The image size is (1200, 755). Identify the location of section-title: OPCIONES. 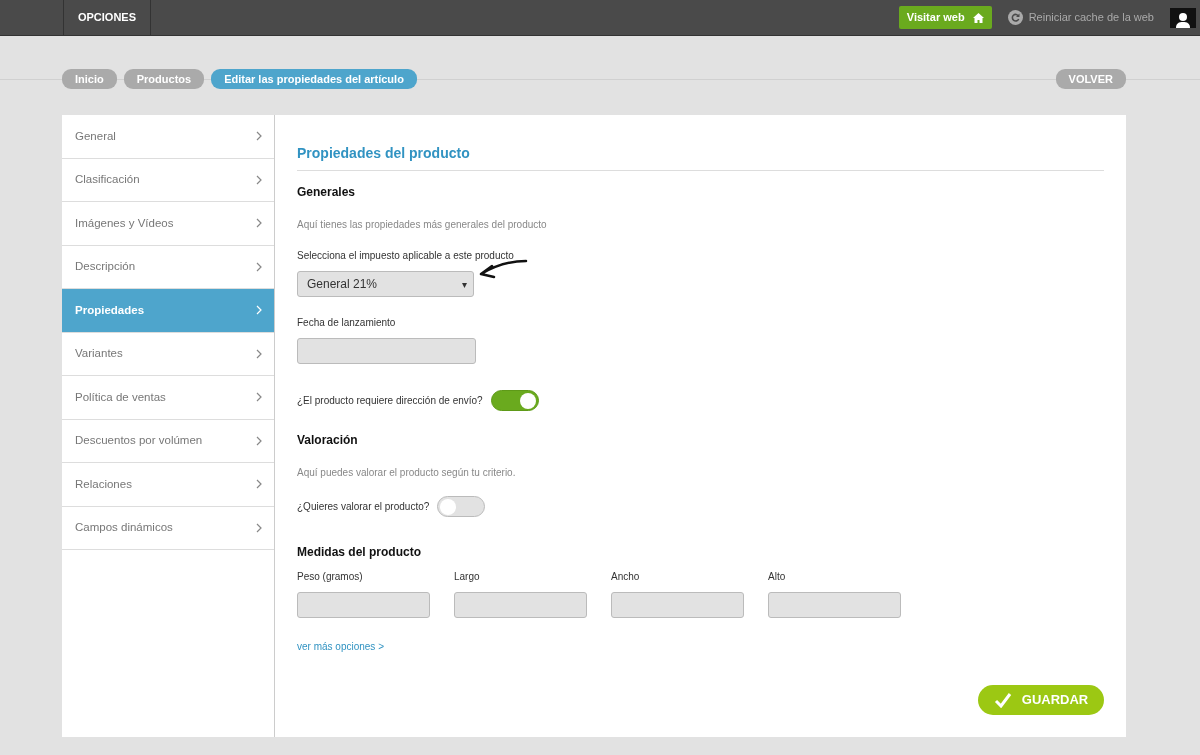
(107, 18).